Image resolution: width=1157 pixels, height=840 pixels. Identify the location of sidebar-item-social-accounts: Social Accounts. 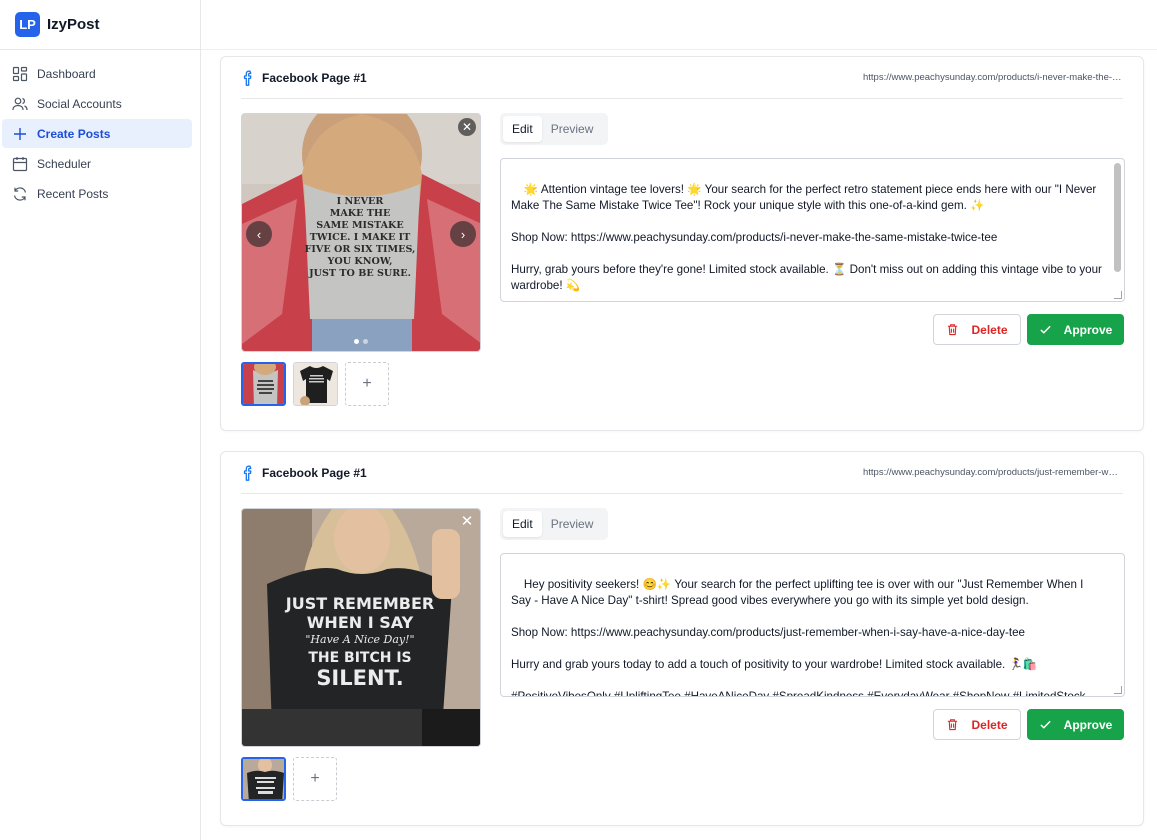
(97, 103).